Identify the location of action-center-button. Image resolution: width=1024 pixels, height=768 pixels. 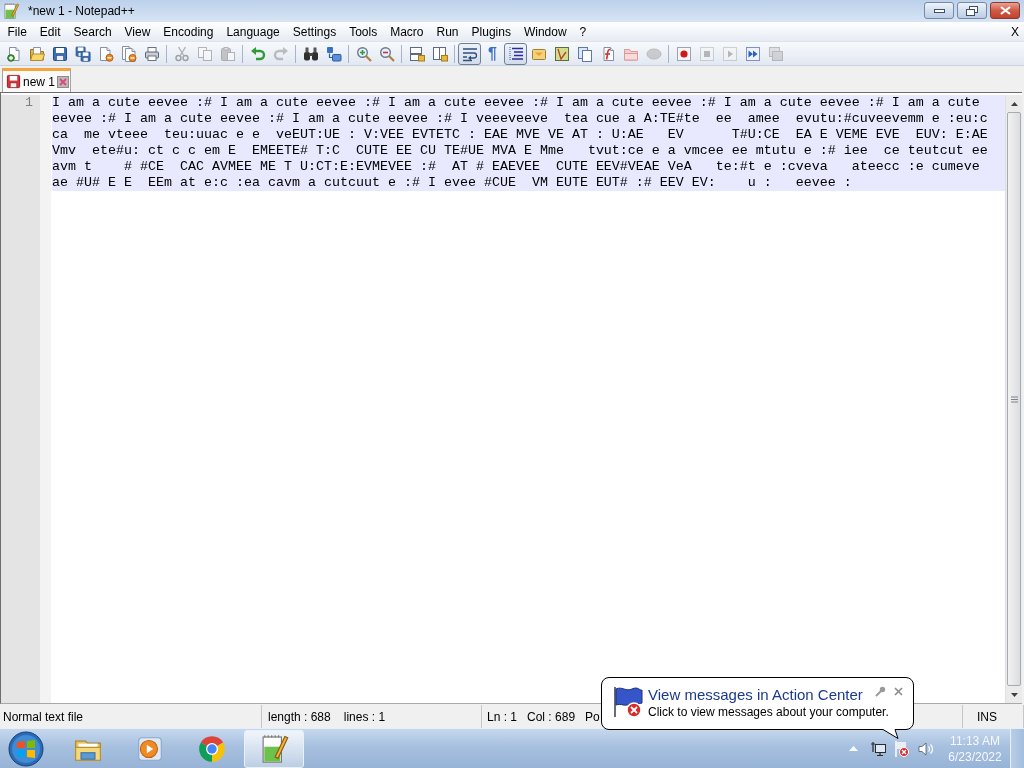
(902, 748).